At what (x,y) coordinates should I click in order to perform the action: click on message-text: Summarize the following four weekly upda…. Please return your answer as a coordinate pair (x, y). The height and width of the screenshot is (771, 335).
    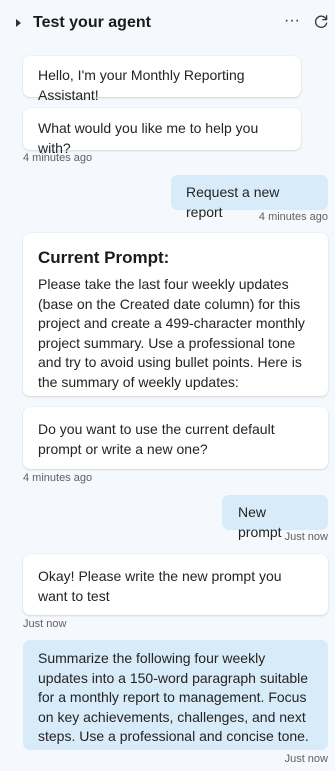
    Looking at the image, I should click on (173, 697).